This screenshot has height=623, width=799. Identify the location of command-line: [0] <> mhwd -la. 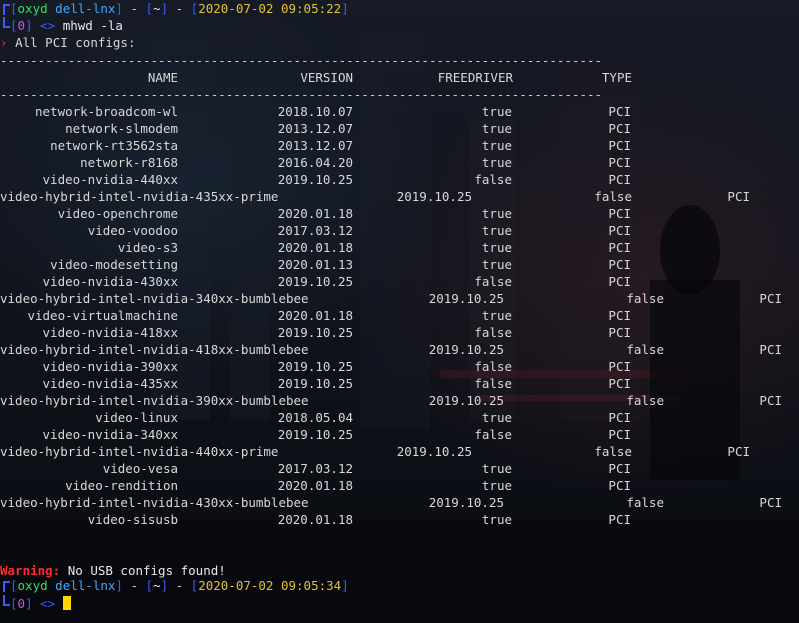
(61, 25).